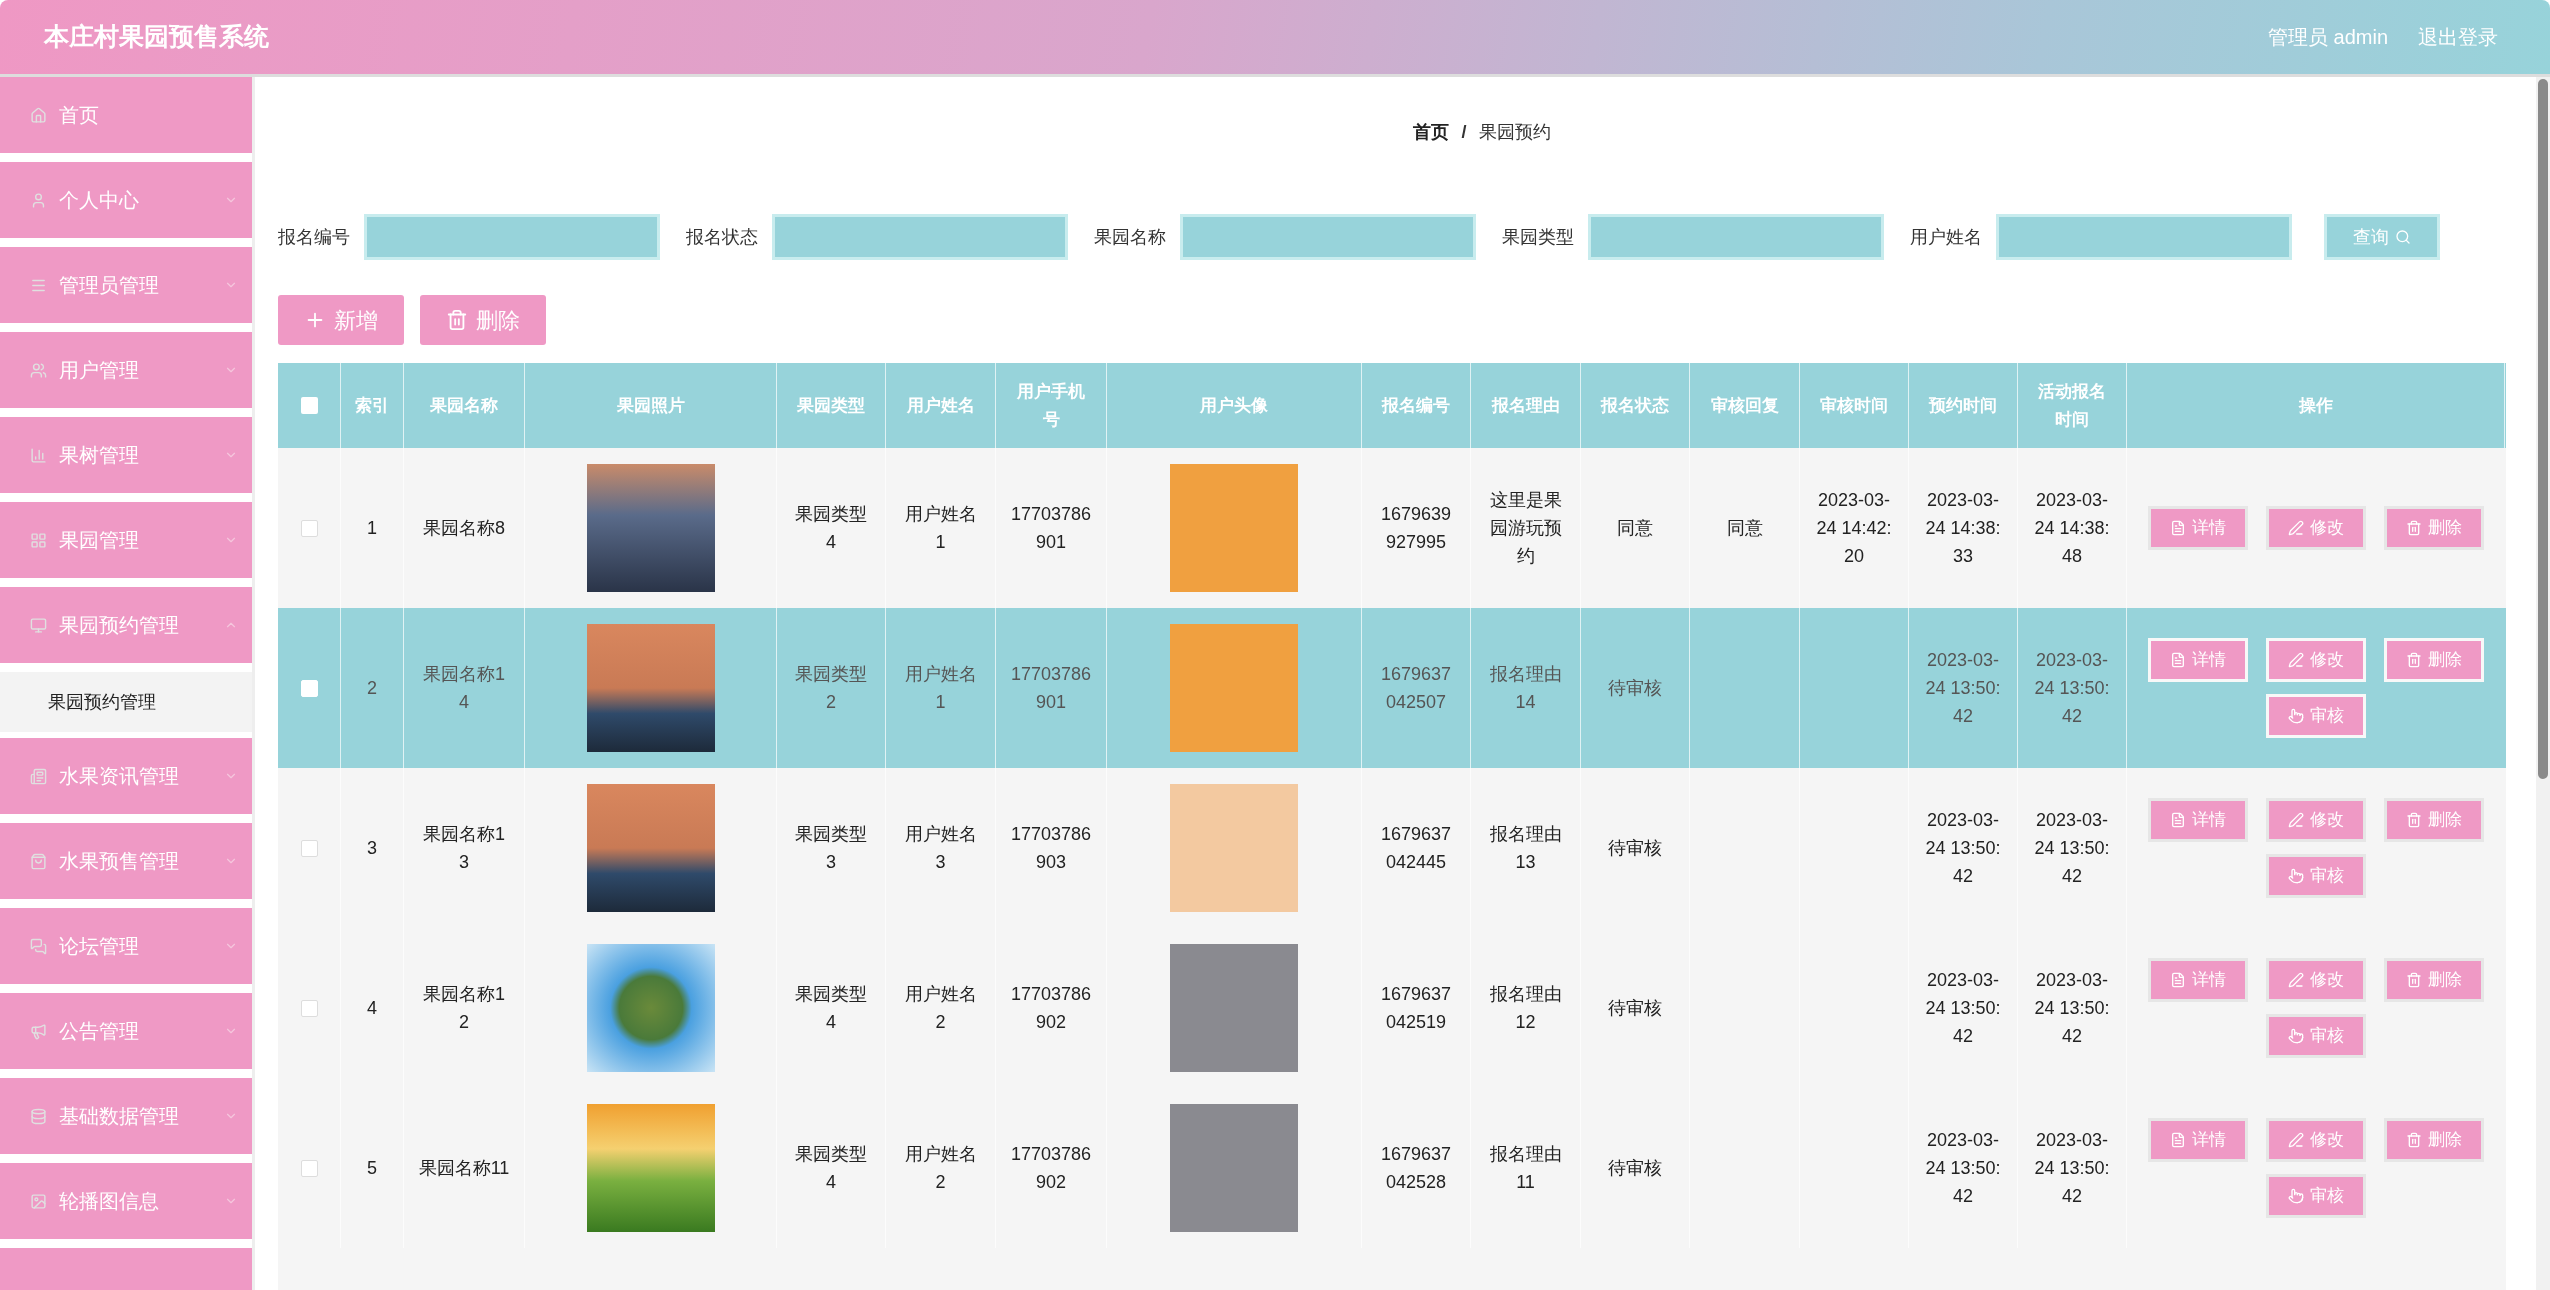 Image resolution: width=2550 pixels, height=1290 pixels. What do you see at coordinates (1416, 405) in the screenshot?
I see `column-header: 报名编号` at bounding box center [1416, 405].